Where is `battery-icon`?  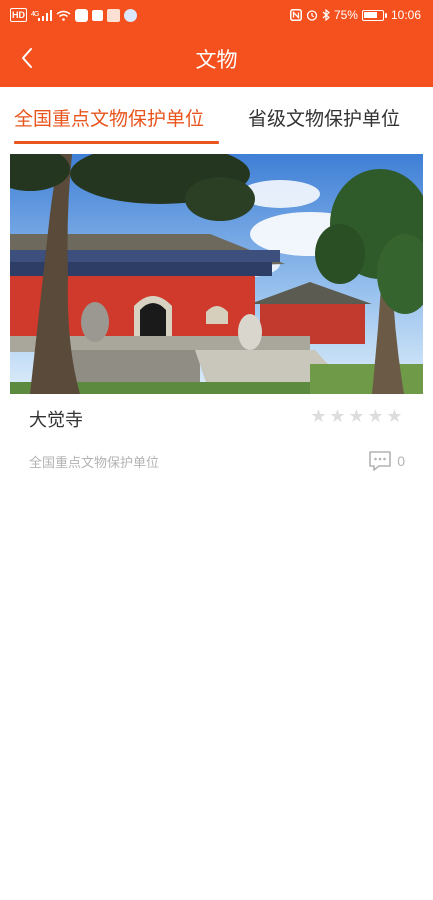
battery-icon is located at coordinates (374, 15).